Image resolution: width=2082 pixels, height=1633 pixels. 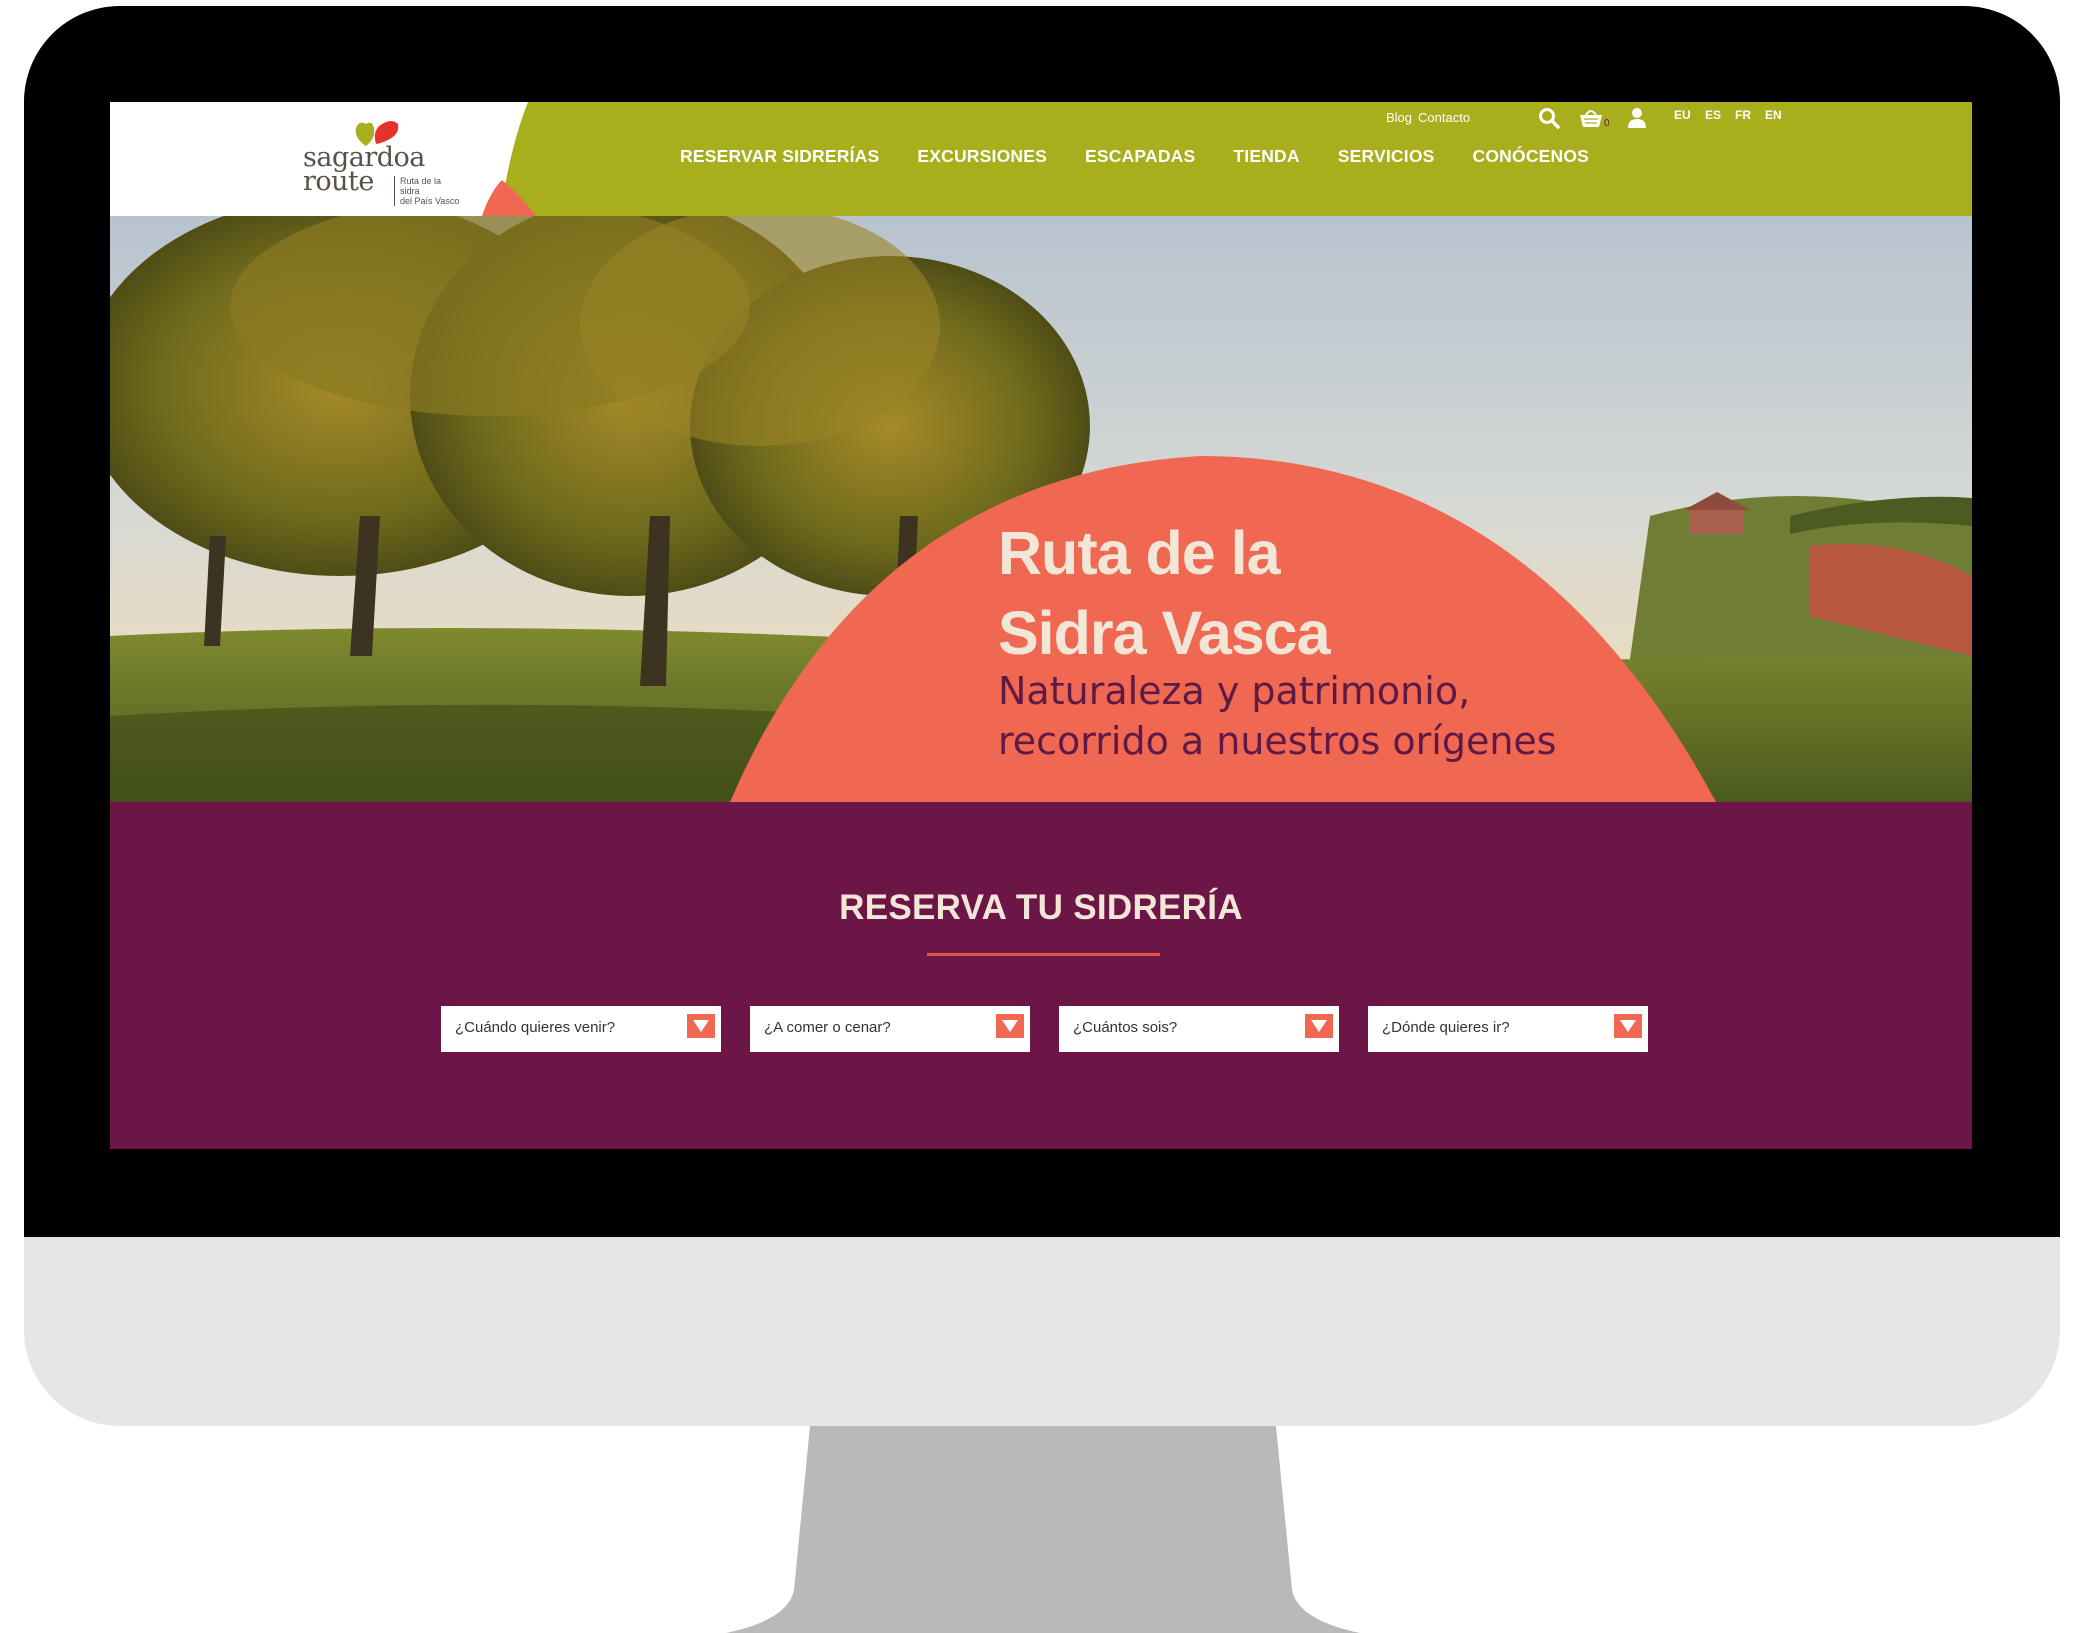 I want to click on when-select: ¿Cuándo quieres venir?, so click(x=581, y=1029).